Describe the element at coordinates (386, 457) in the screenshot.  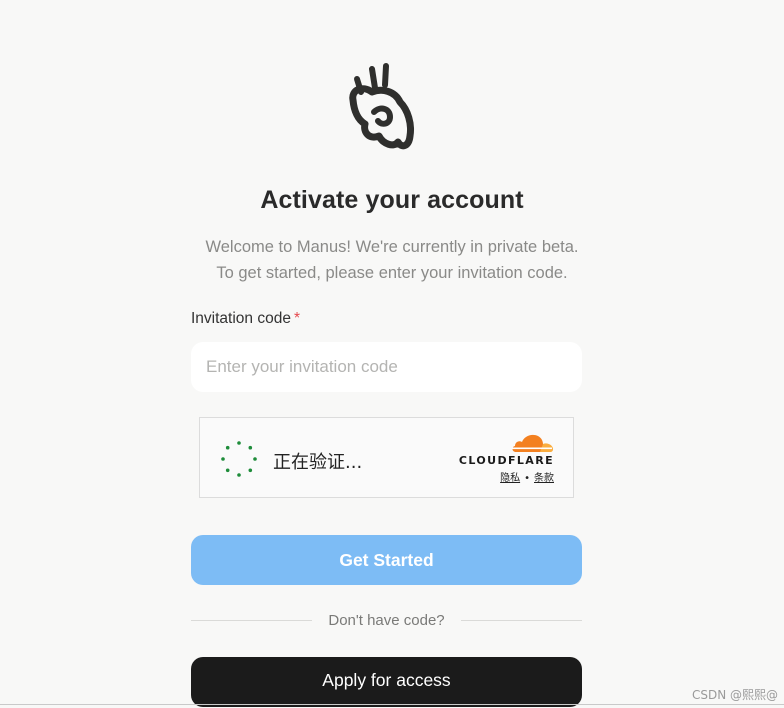
I see `cloudflare-turnstile-widget: 正在验证... CLOUDFLARE 隐私 • 条款` at that location.